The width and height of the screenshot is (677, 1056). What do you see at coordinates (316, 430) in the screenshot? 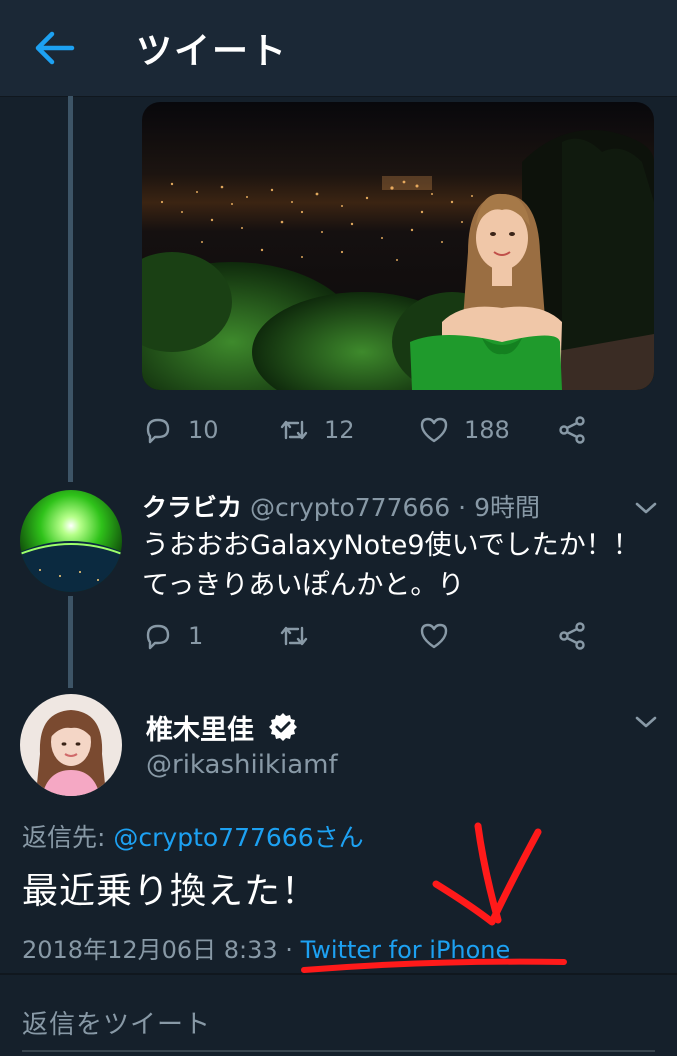
I see `retweet-button: 12` at bounding box center [316, 430].